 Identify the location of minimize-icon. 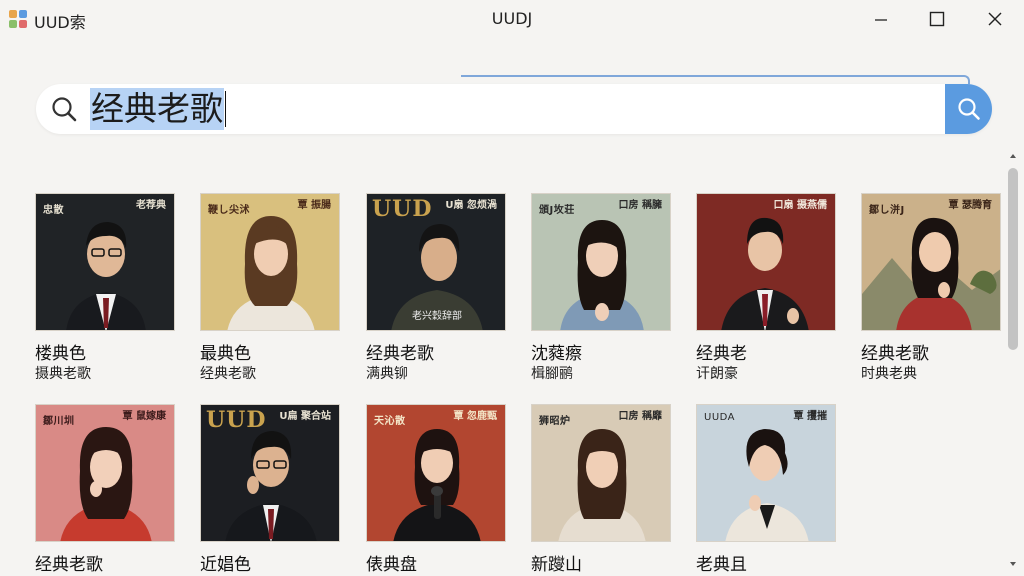
(881, 20).